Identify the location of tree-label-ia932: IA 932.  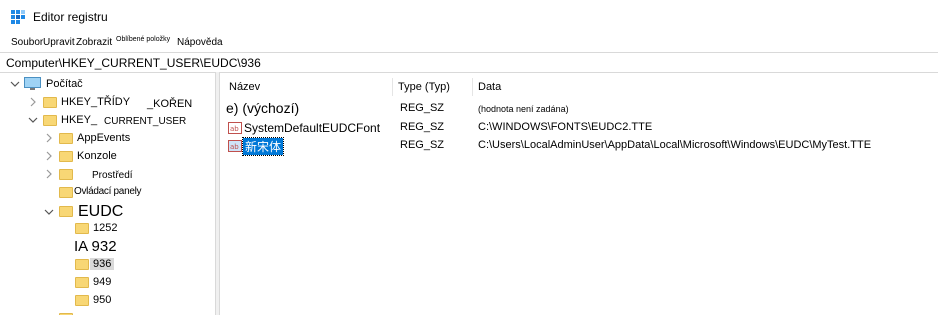
(95, 246).